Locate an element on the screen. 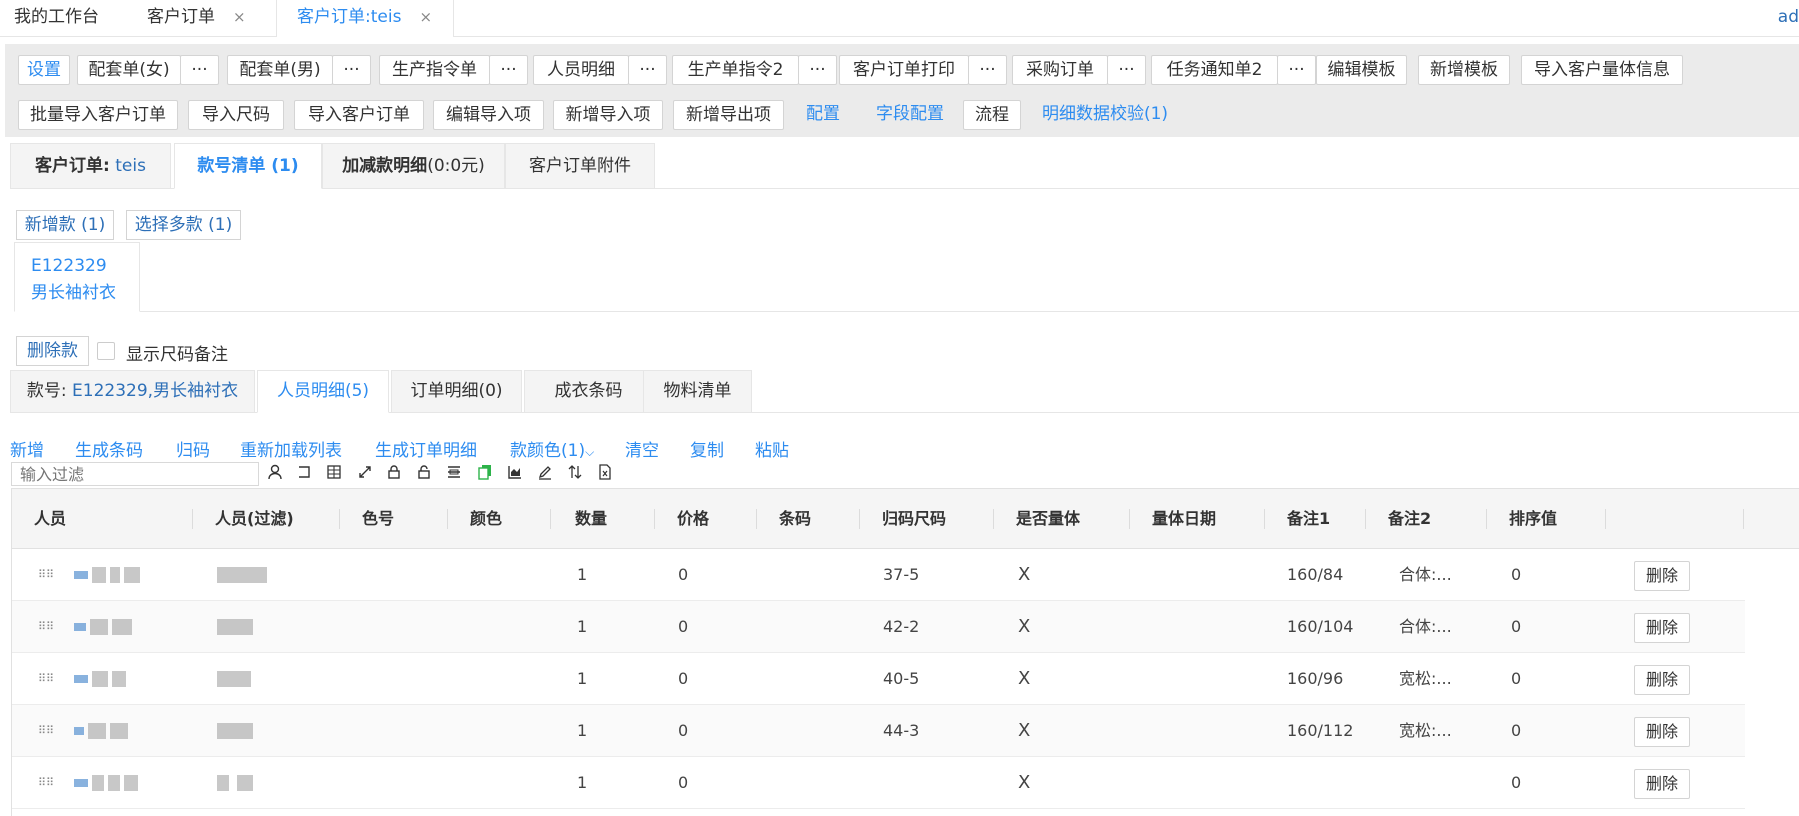 Image resolution: width=1799 pixels, height=816 pixels. column-header: 量体日期 is located at coordinates (1184, 519).